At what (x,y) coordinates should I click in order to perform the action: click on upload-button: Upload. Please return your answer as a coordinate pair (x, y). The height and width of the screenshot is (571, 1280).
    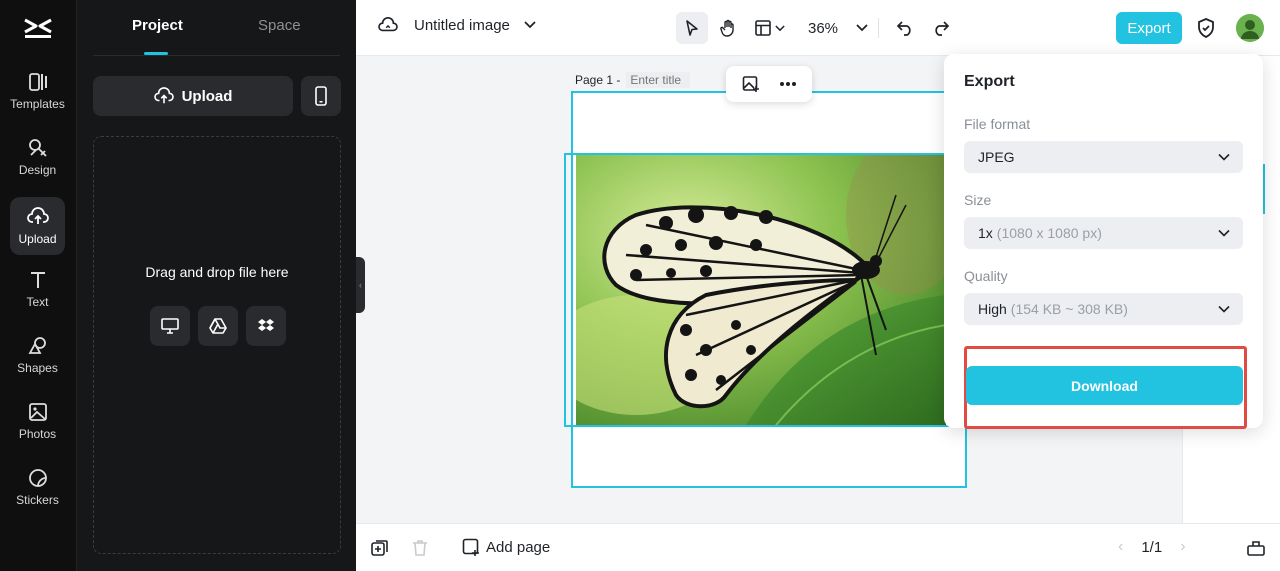
    Looking at the image, I should click on (193, 96).